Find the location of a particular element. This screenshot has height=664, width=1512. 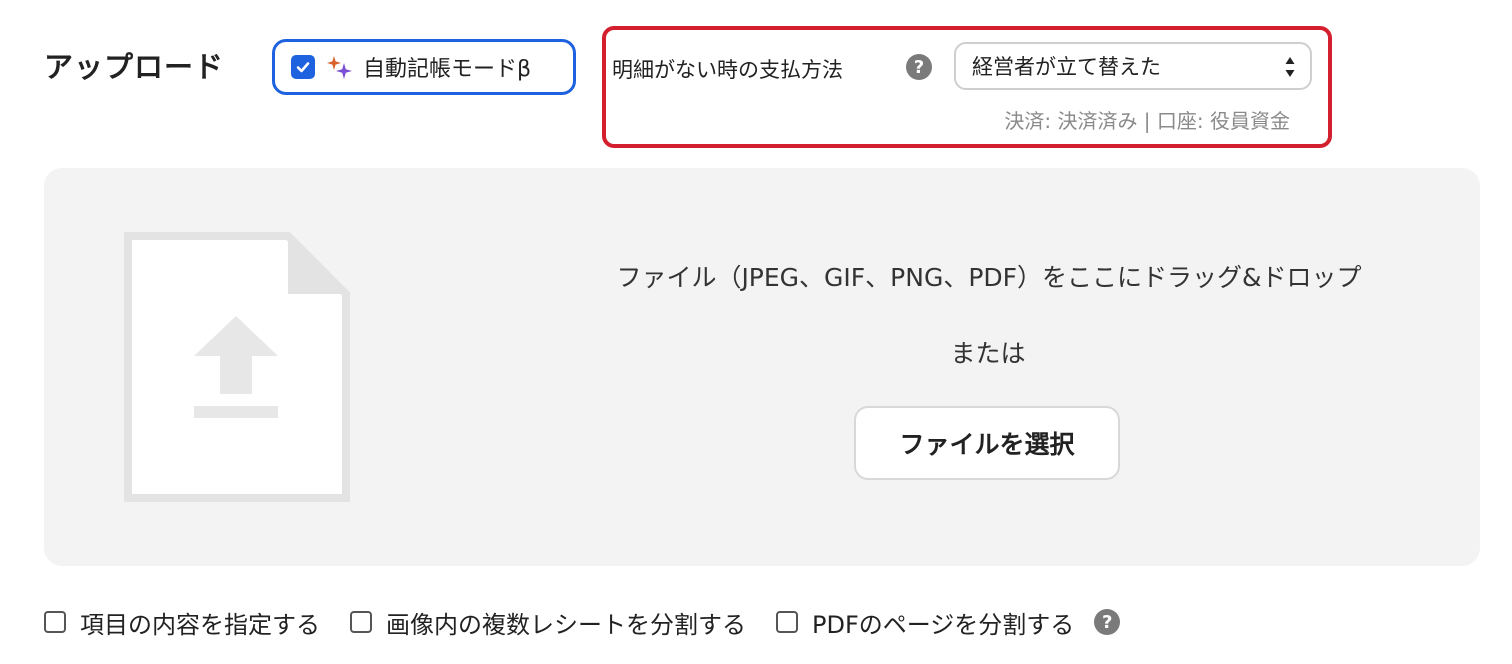

select-file-button: ファイルを選択 is located at coordinates (987, 443).